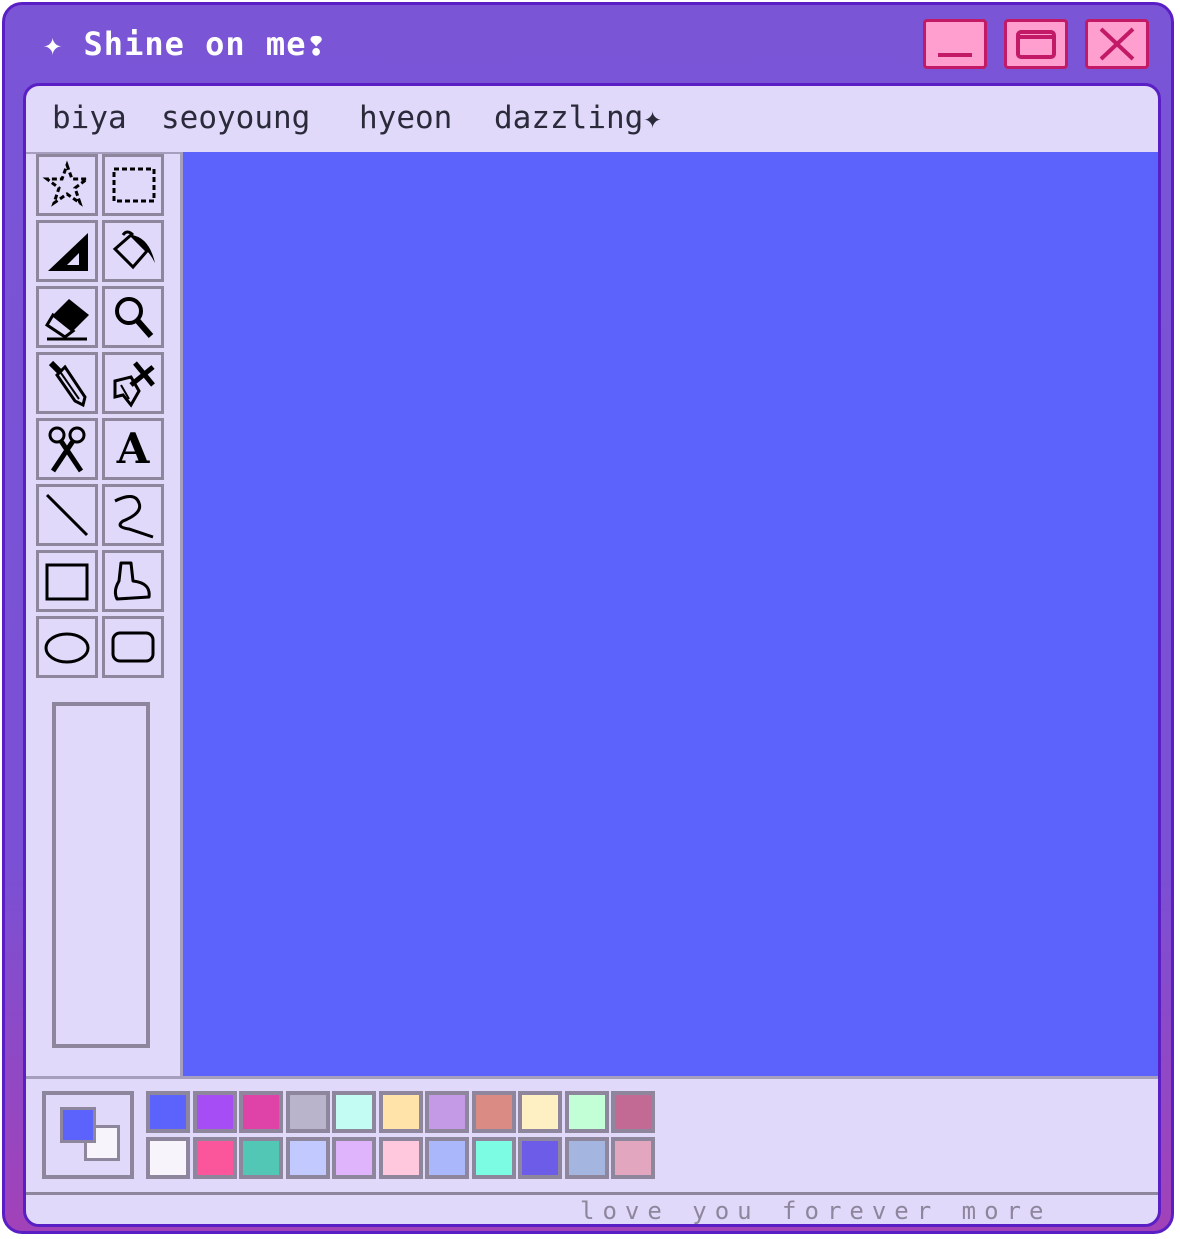 Image resolution: width=1180 pixels, height=1239 pixels. What do you see at coordinates (955, 55) in the screenshot?
I see `minimize-icon` at bounding box center [955, 55].